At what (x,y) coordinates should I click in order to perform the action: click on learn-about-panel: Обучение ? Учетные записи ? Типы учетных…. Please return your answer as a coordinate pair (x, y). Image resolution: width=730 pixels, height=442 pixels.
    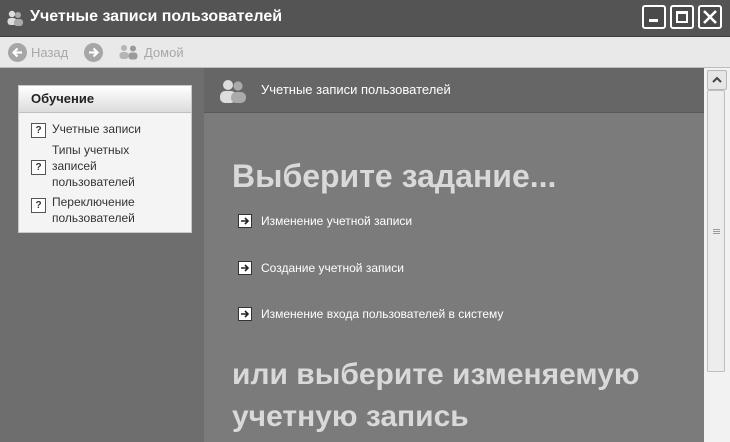
    Looking at the image, I should click on (105, 159).